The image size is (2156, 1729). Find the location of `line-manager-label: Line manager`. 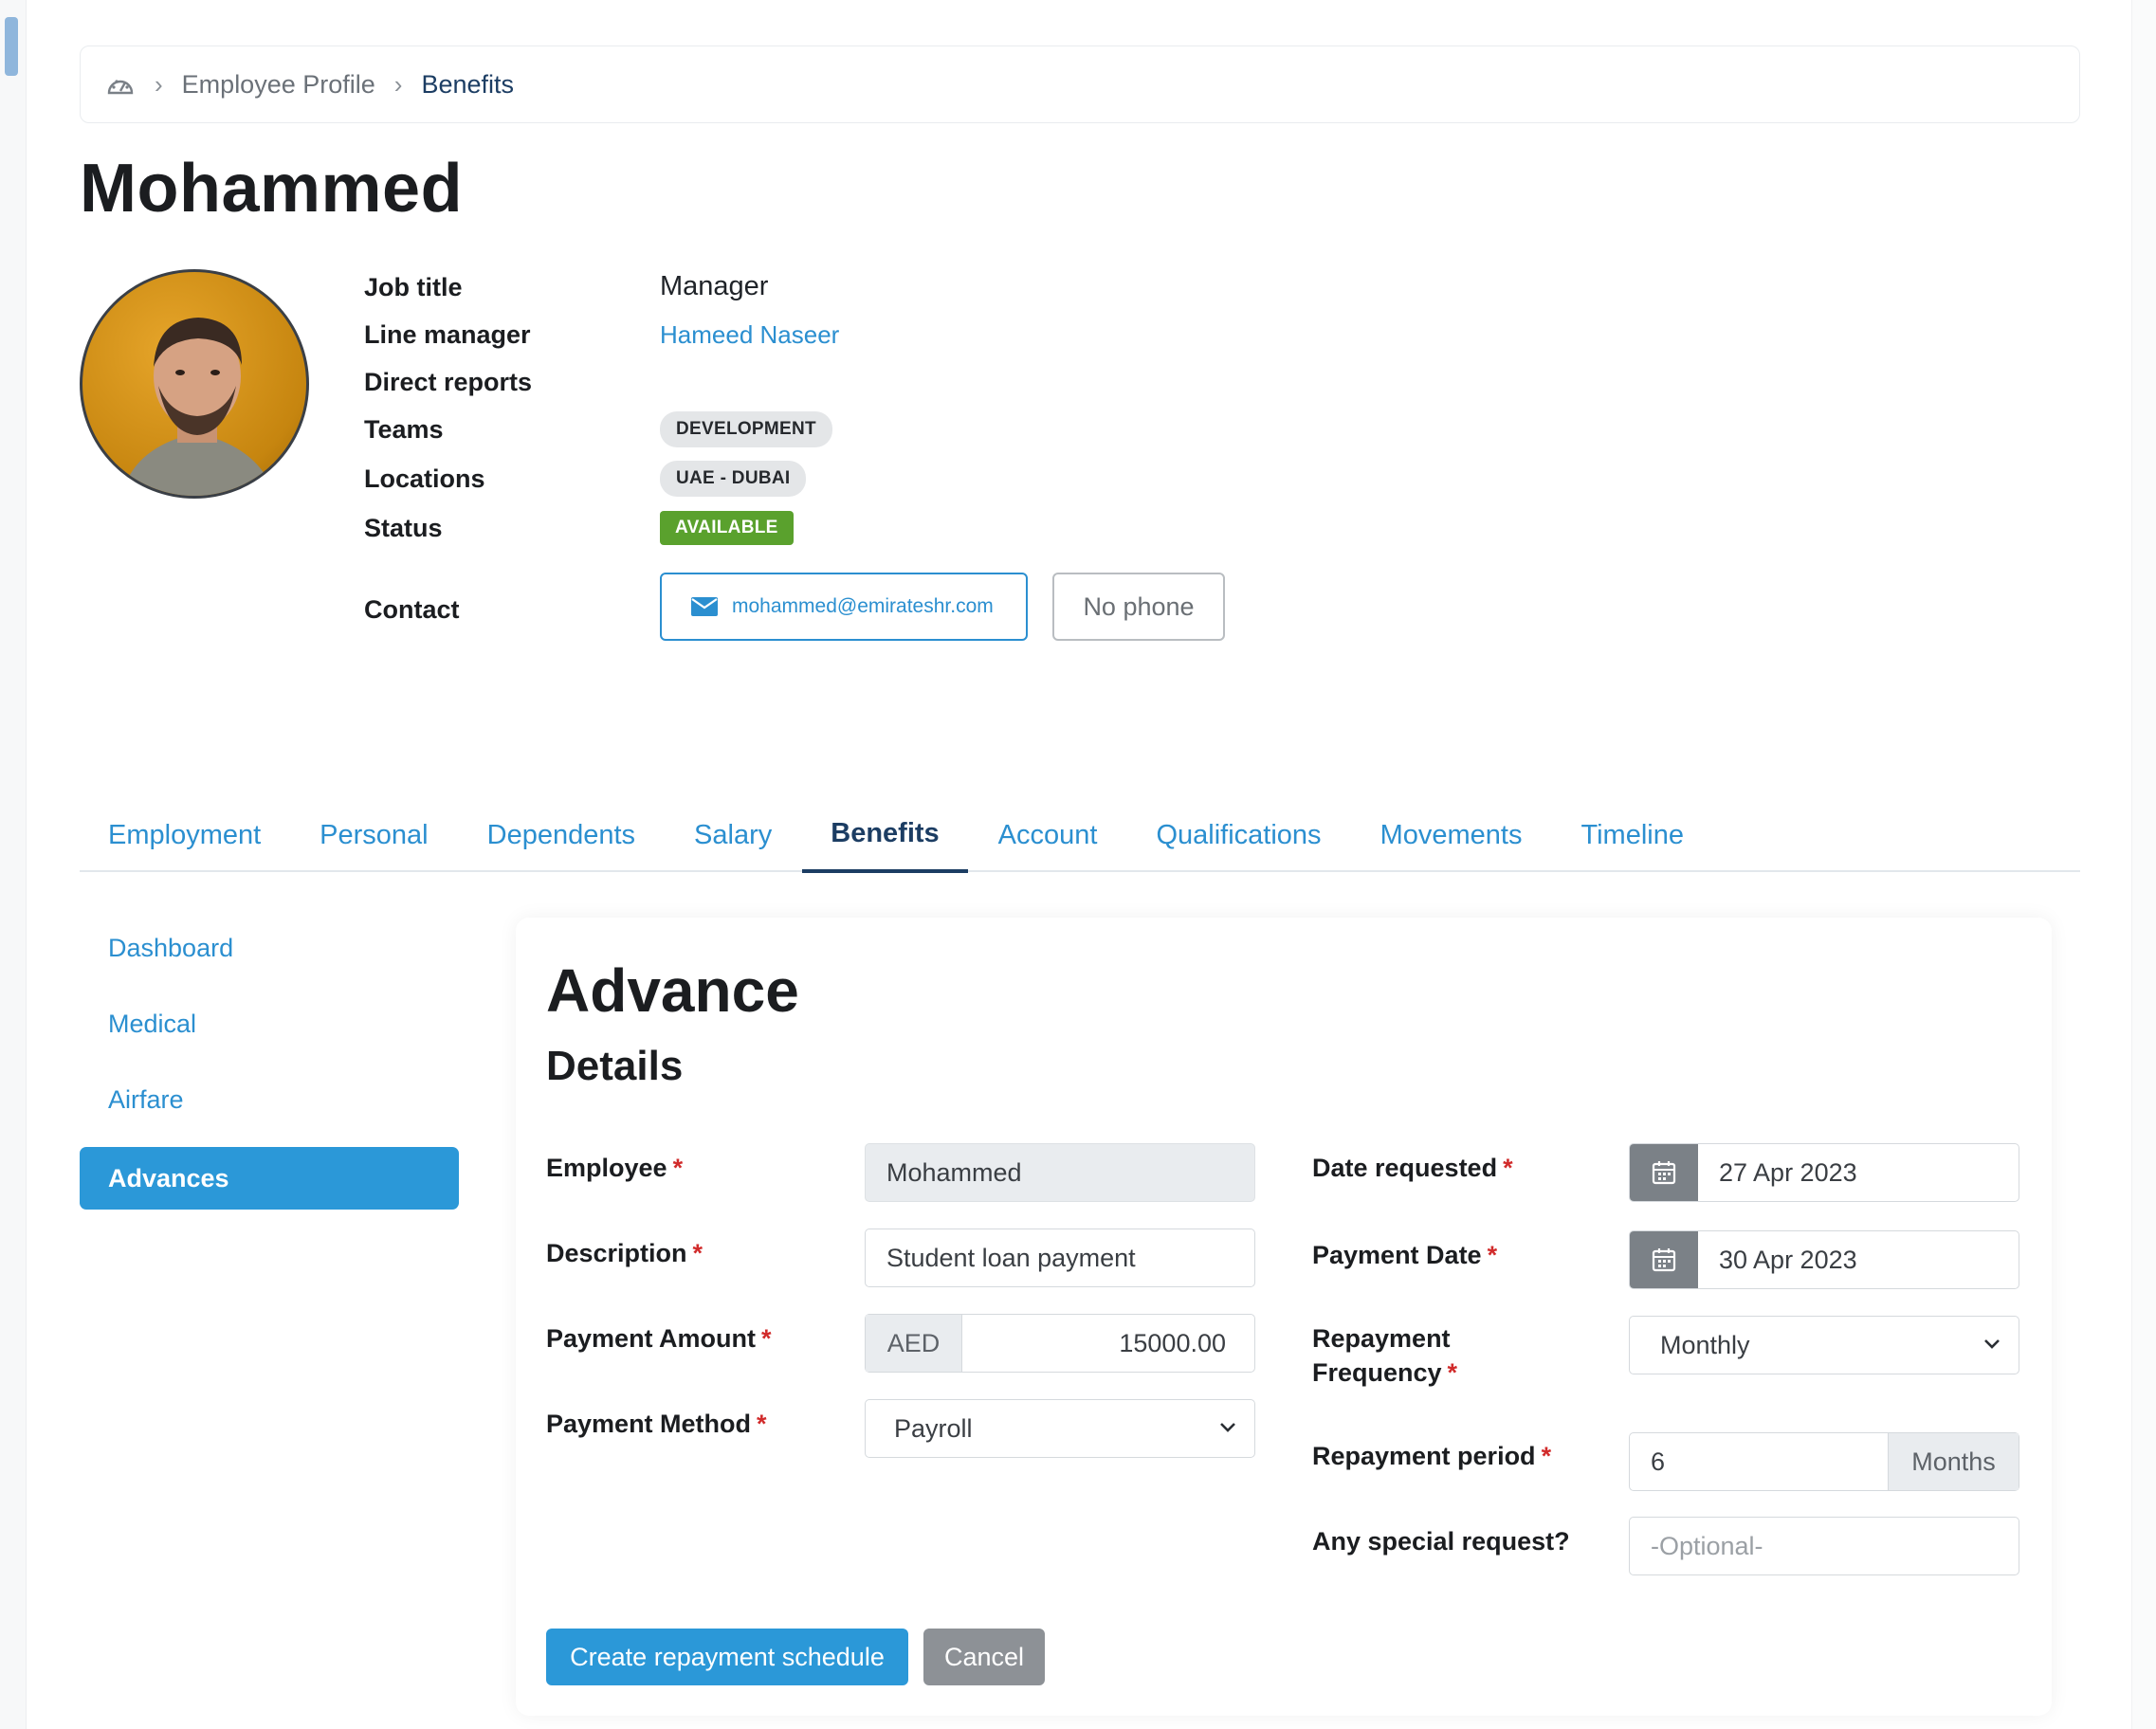

line-manager-label: Line manager is located at coordinates (447, 334).